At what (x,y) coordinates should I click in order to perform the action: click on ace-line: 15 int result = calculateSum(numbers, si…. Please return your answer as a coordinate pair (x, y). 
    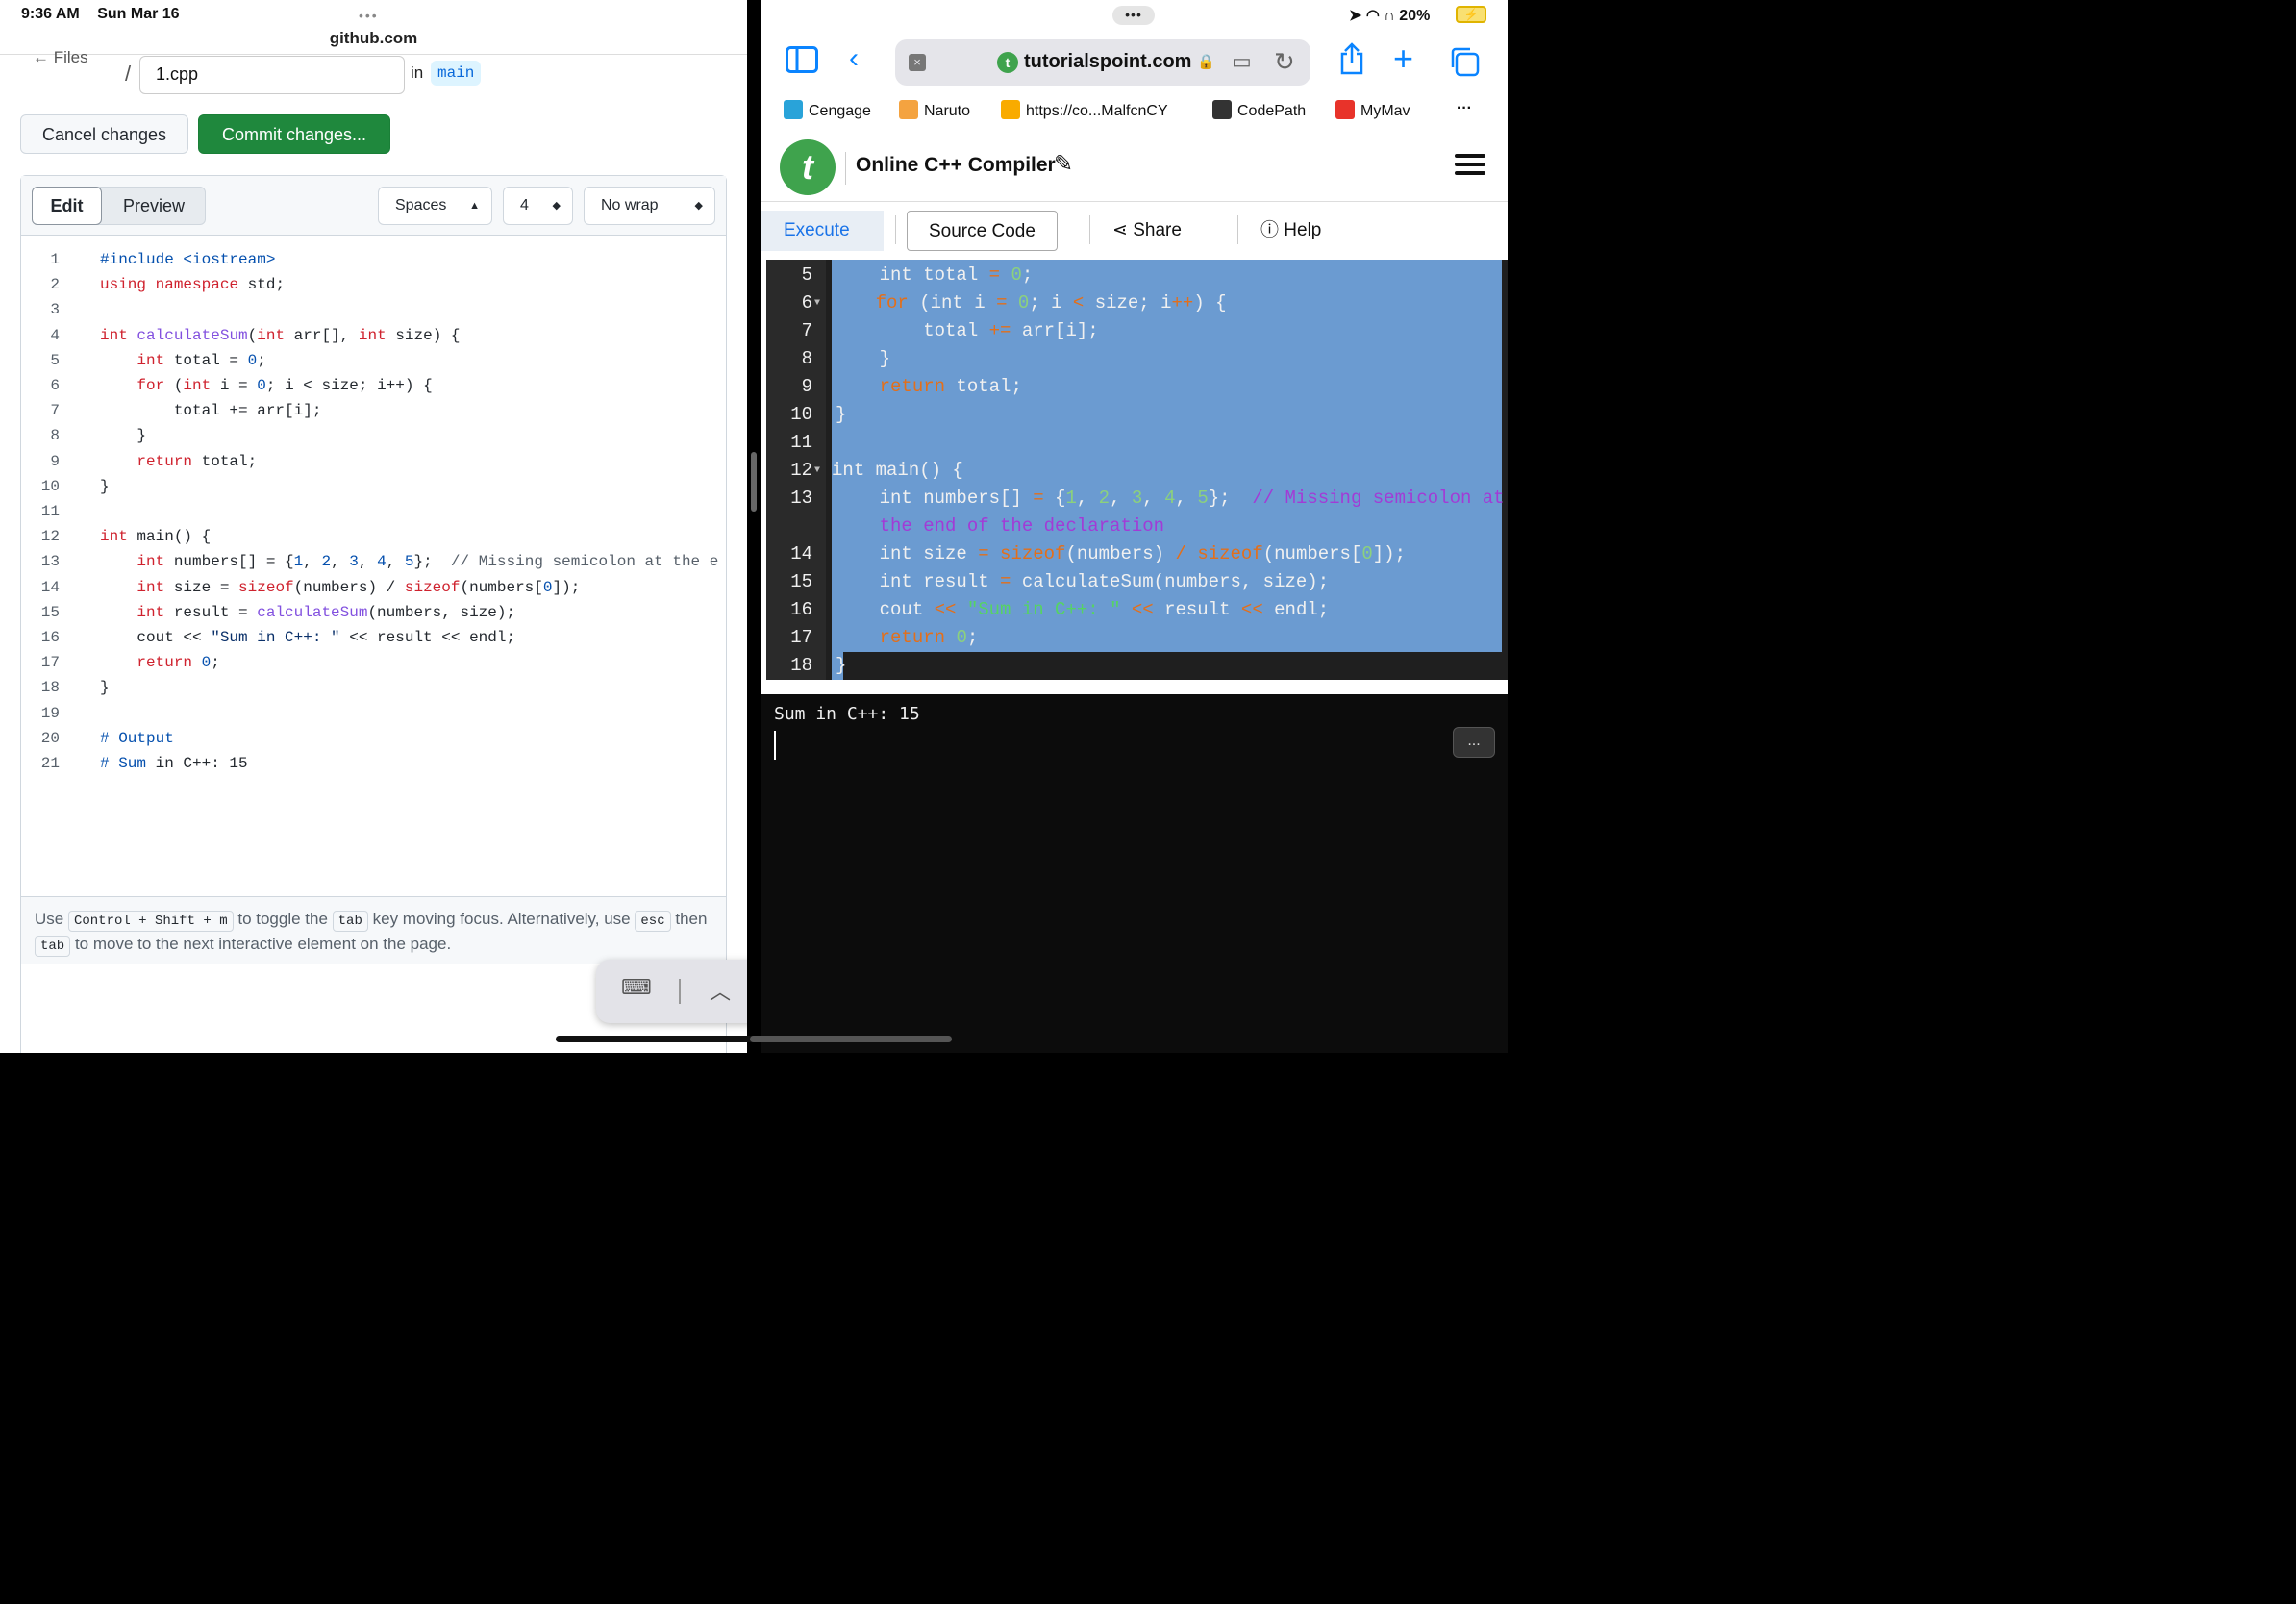
    Looking at the image, I should click on (1135, 582).